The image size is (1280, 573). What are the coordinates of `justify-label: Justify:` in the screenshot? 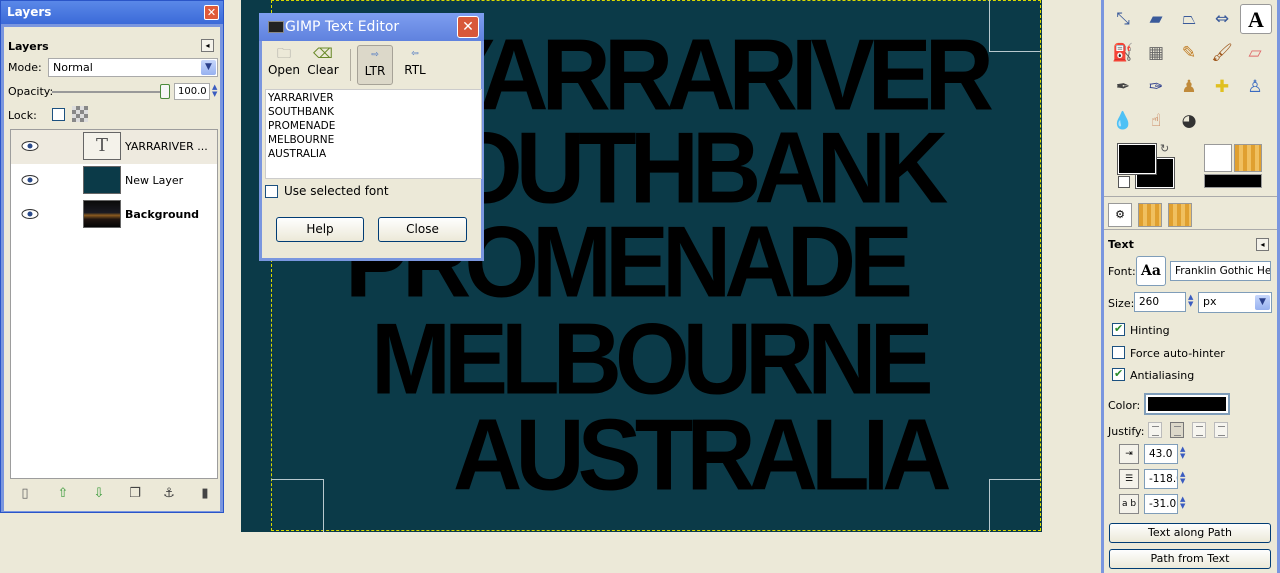 It's located at (1126, 431).